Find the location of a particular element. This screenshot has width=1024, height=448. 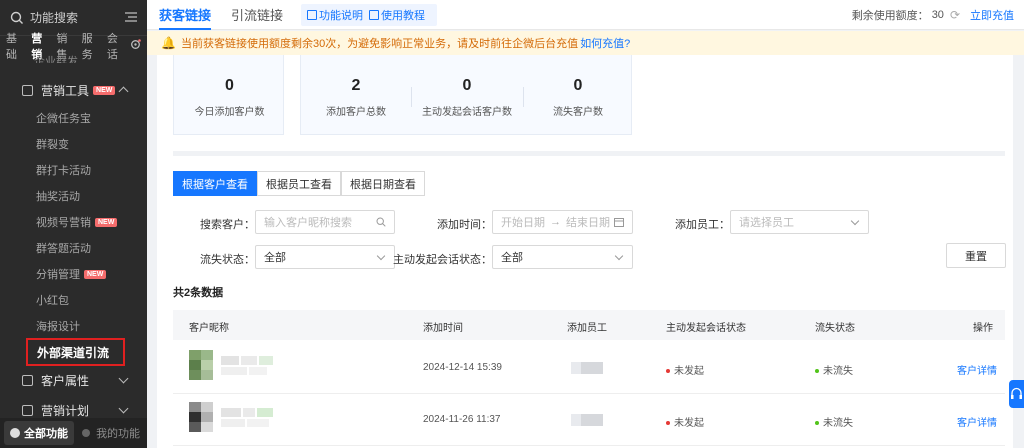

marketing-plan-icon is located at coordinates (27, 410).